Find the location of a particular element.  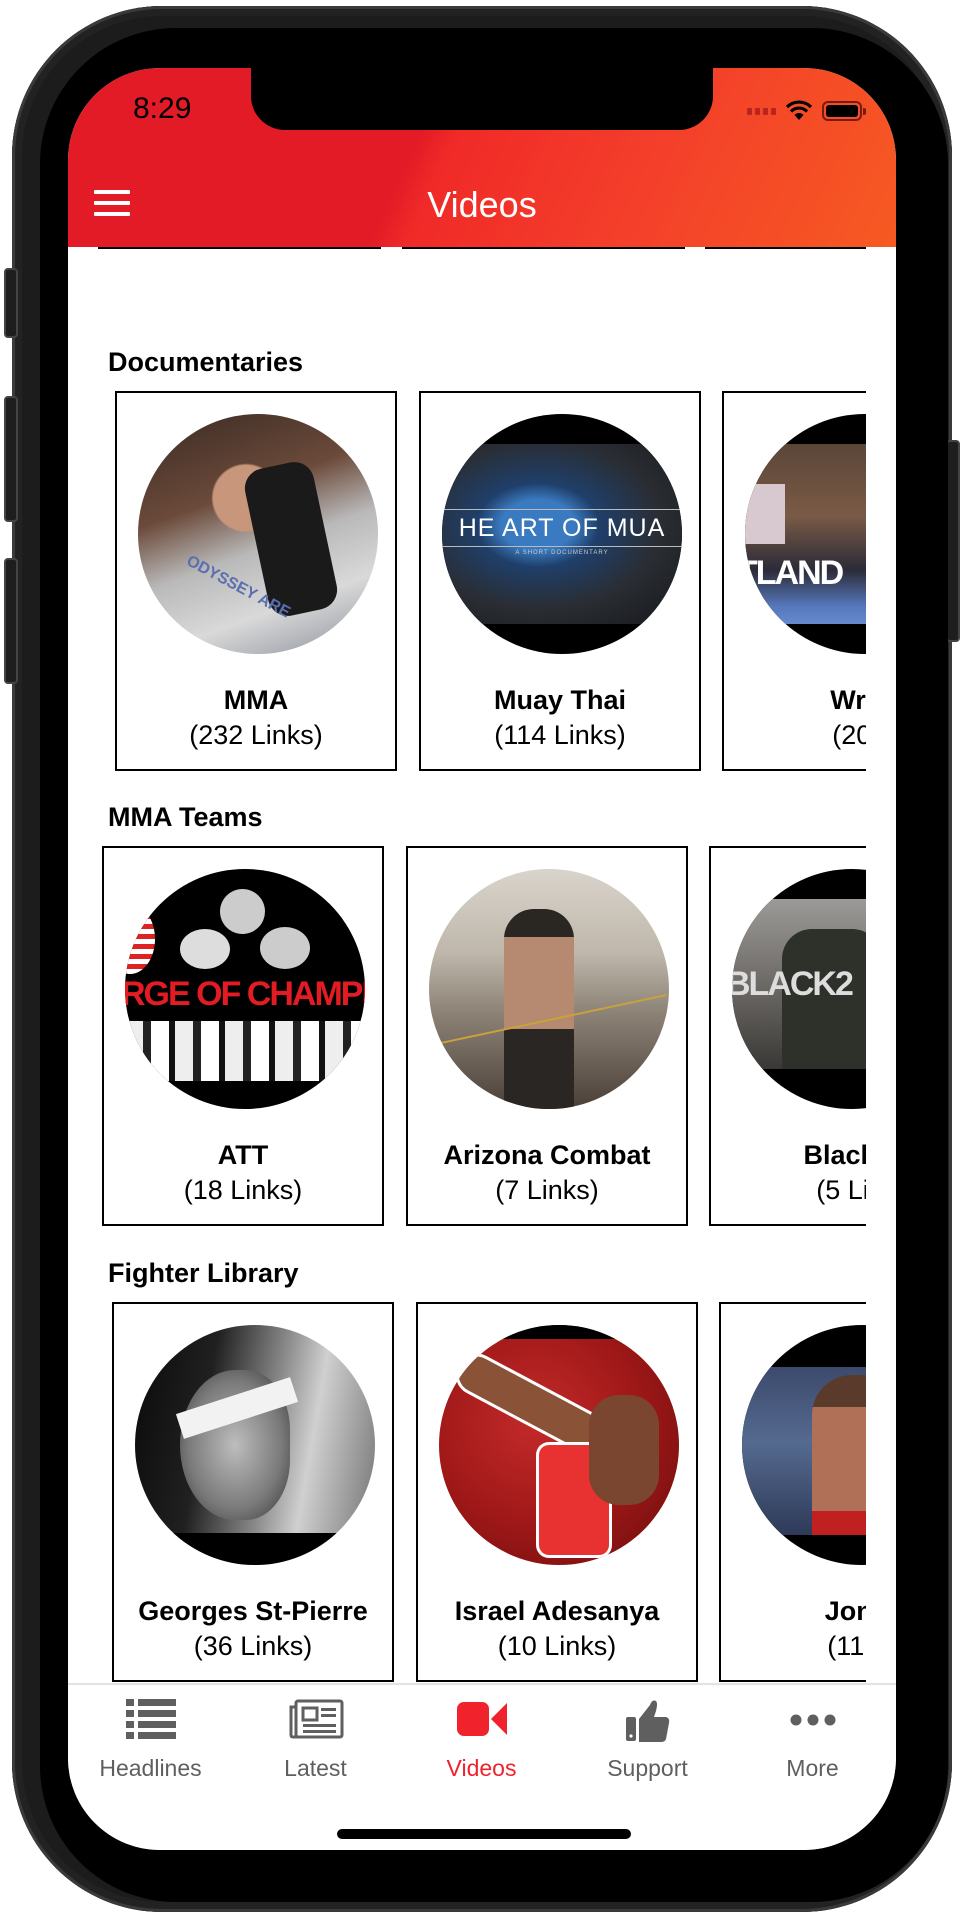

blackzilians-thumbnail: BLACK2 is located at coordinates (799, 989).